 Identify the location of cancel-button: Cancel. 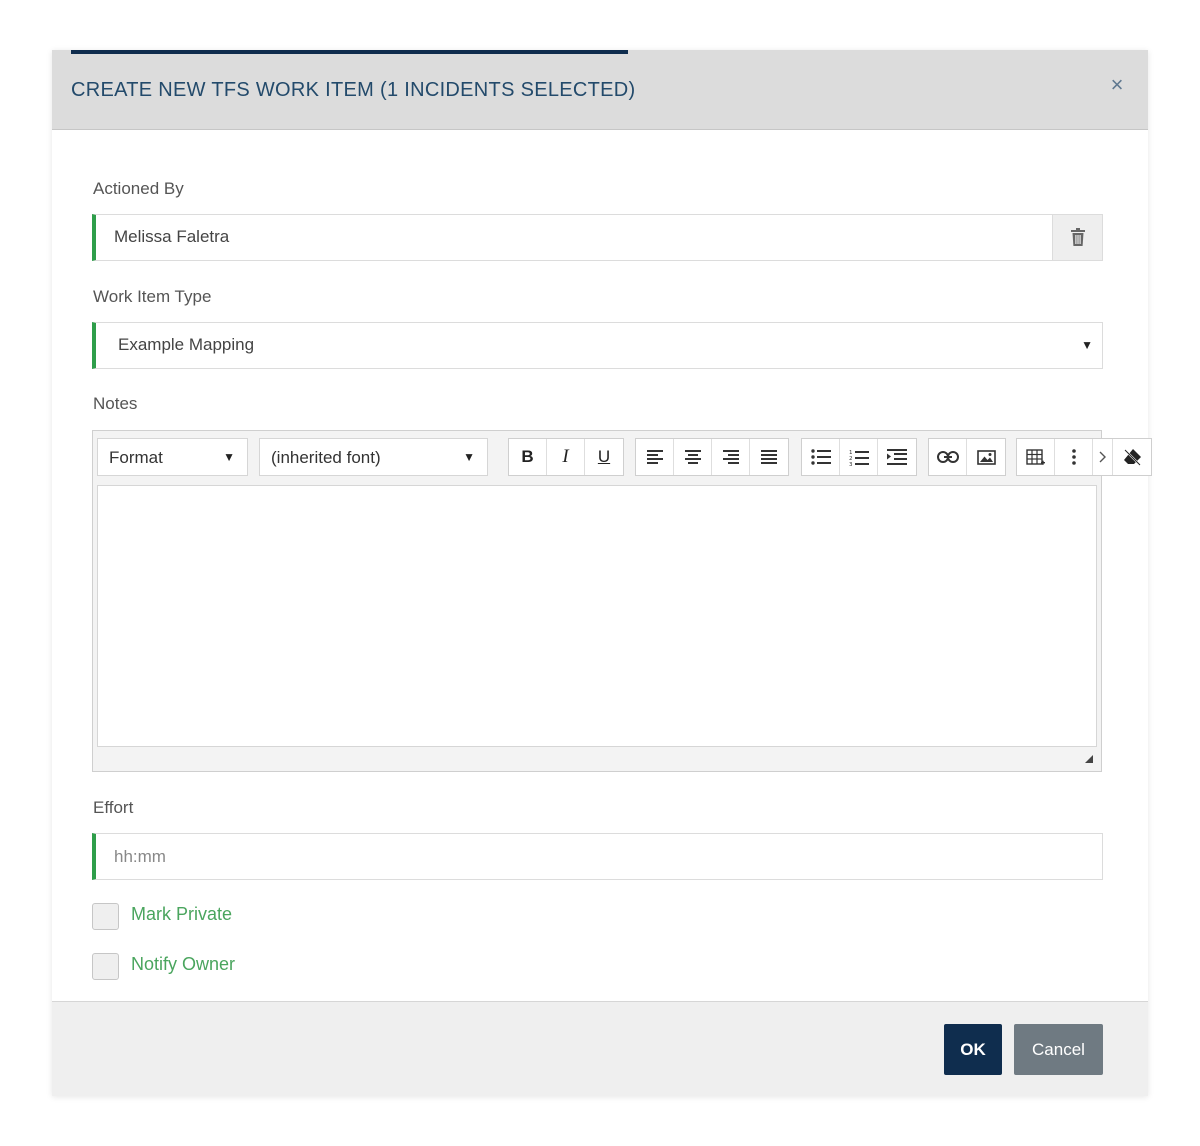
(1058, 1049).